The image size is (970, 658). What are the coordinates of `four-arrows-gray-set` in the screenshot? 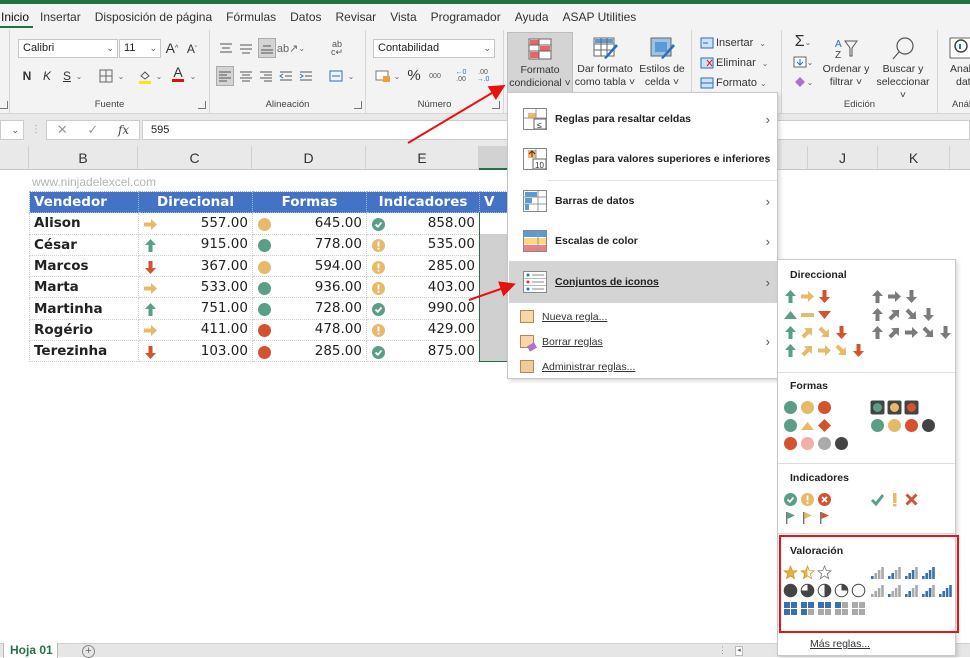 It's located at (903, 314).